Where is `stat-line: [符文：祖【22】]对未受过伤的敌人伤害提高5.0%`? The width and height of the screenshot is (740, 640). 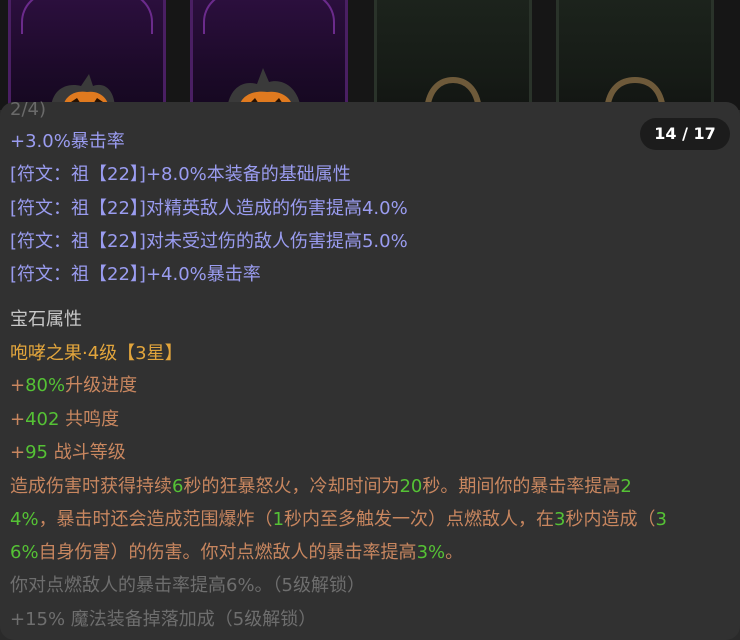
stat-line: [符文：祖【22】]对未受过伤的敌人伤害提高5.0% is located at coordinates (209, 241).